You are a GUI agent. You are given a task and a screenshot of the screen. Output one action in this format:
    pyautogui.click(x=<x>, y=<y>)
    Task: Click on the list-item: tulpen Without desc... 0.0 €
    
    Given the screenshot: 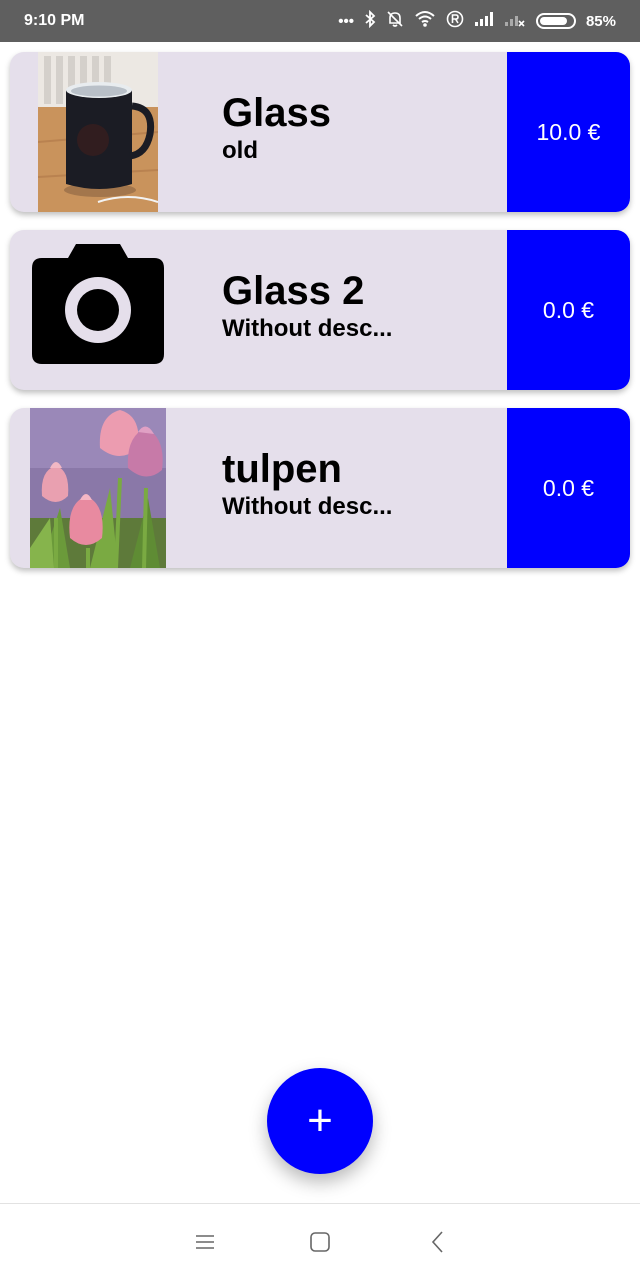 What is the action you would take?
    pyautogui.click(x=320, y=488)
    